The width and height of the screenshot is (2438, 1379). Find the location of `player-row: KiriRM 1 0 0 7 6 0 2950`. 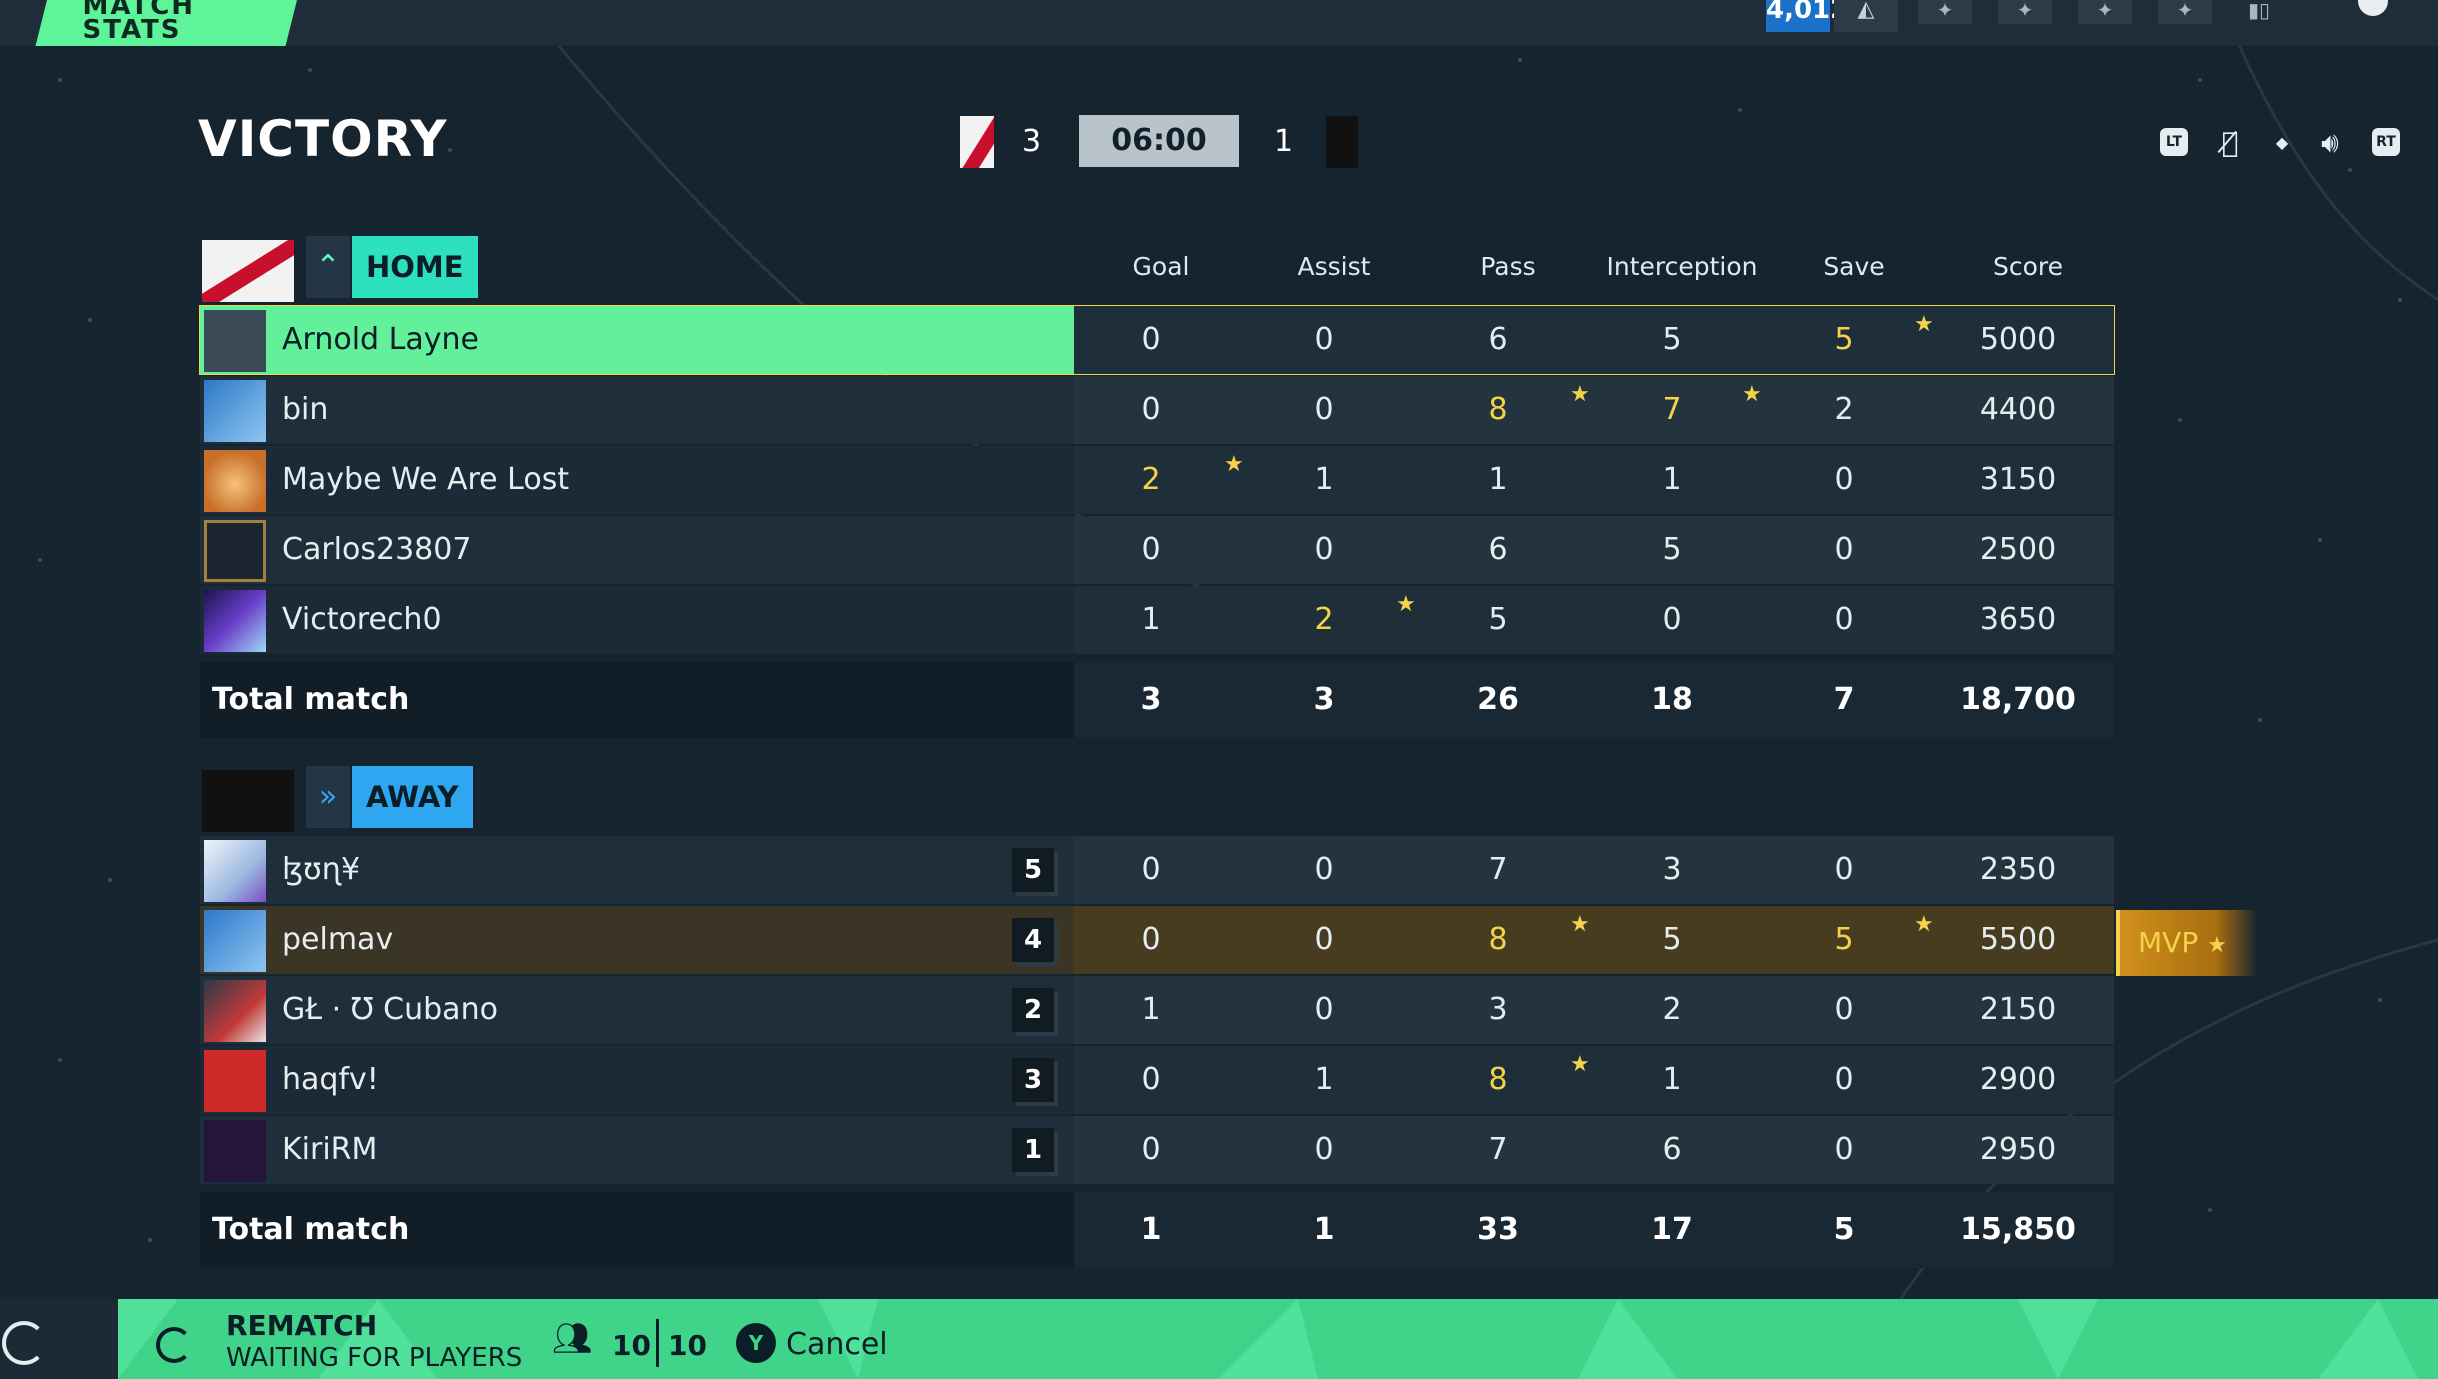

player-row: KiriRM 1 0 0 7 6 0 2950 is located at coordinates (1157, 1150).